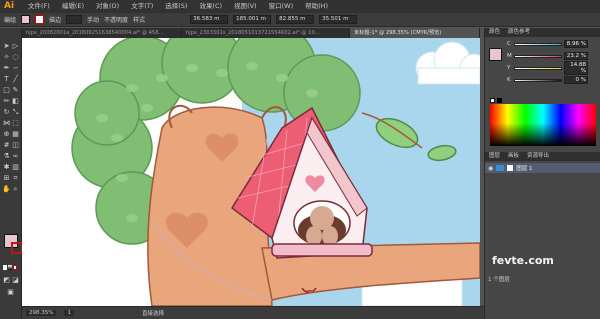 This screenshot has width=600, height=319. Describe the element at coordinates (553, 68) in the screenshot. I see `slider-y: Y 14.88 %` at that location.